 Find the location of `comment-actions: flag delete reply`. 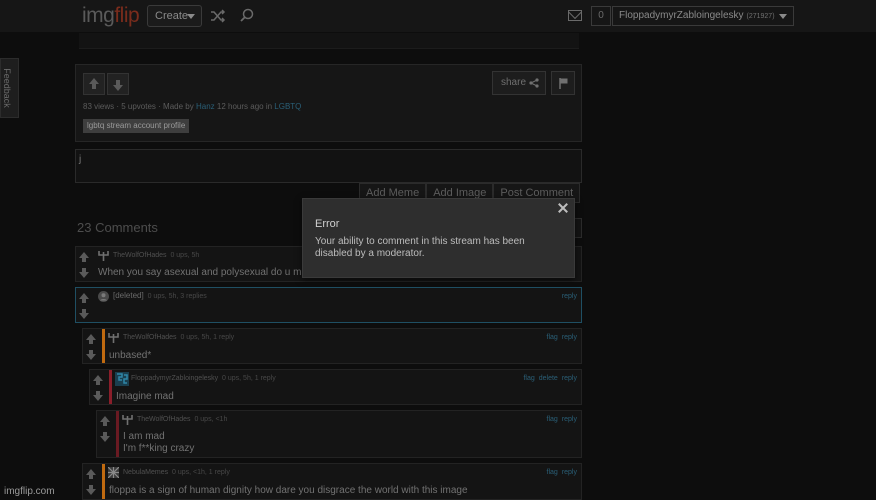

comment-actions: flag delete reply is located at coordinates (548, 378).